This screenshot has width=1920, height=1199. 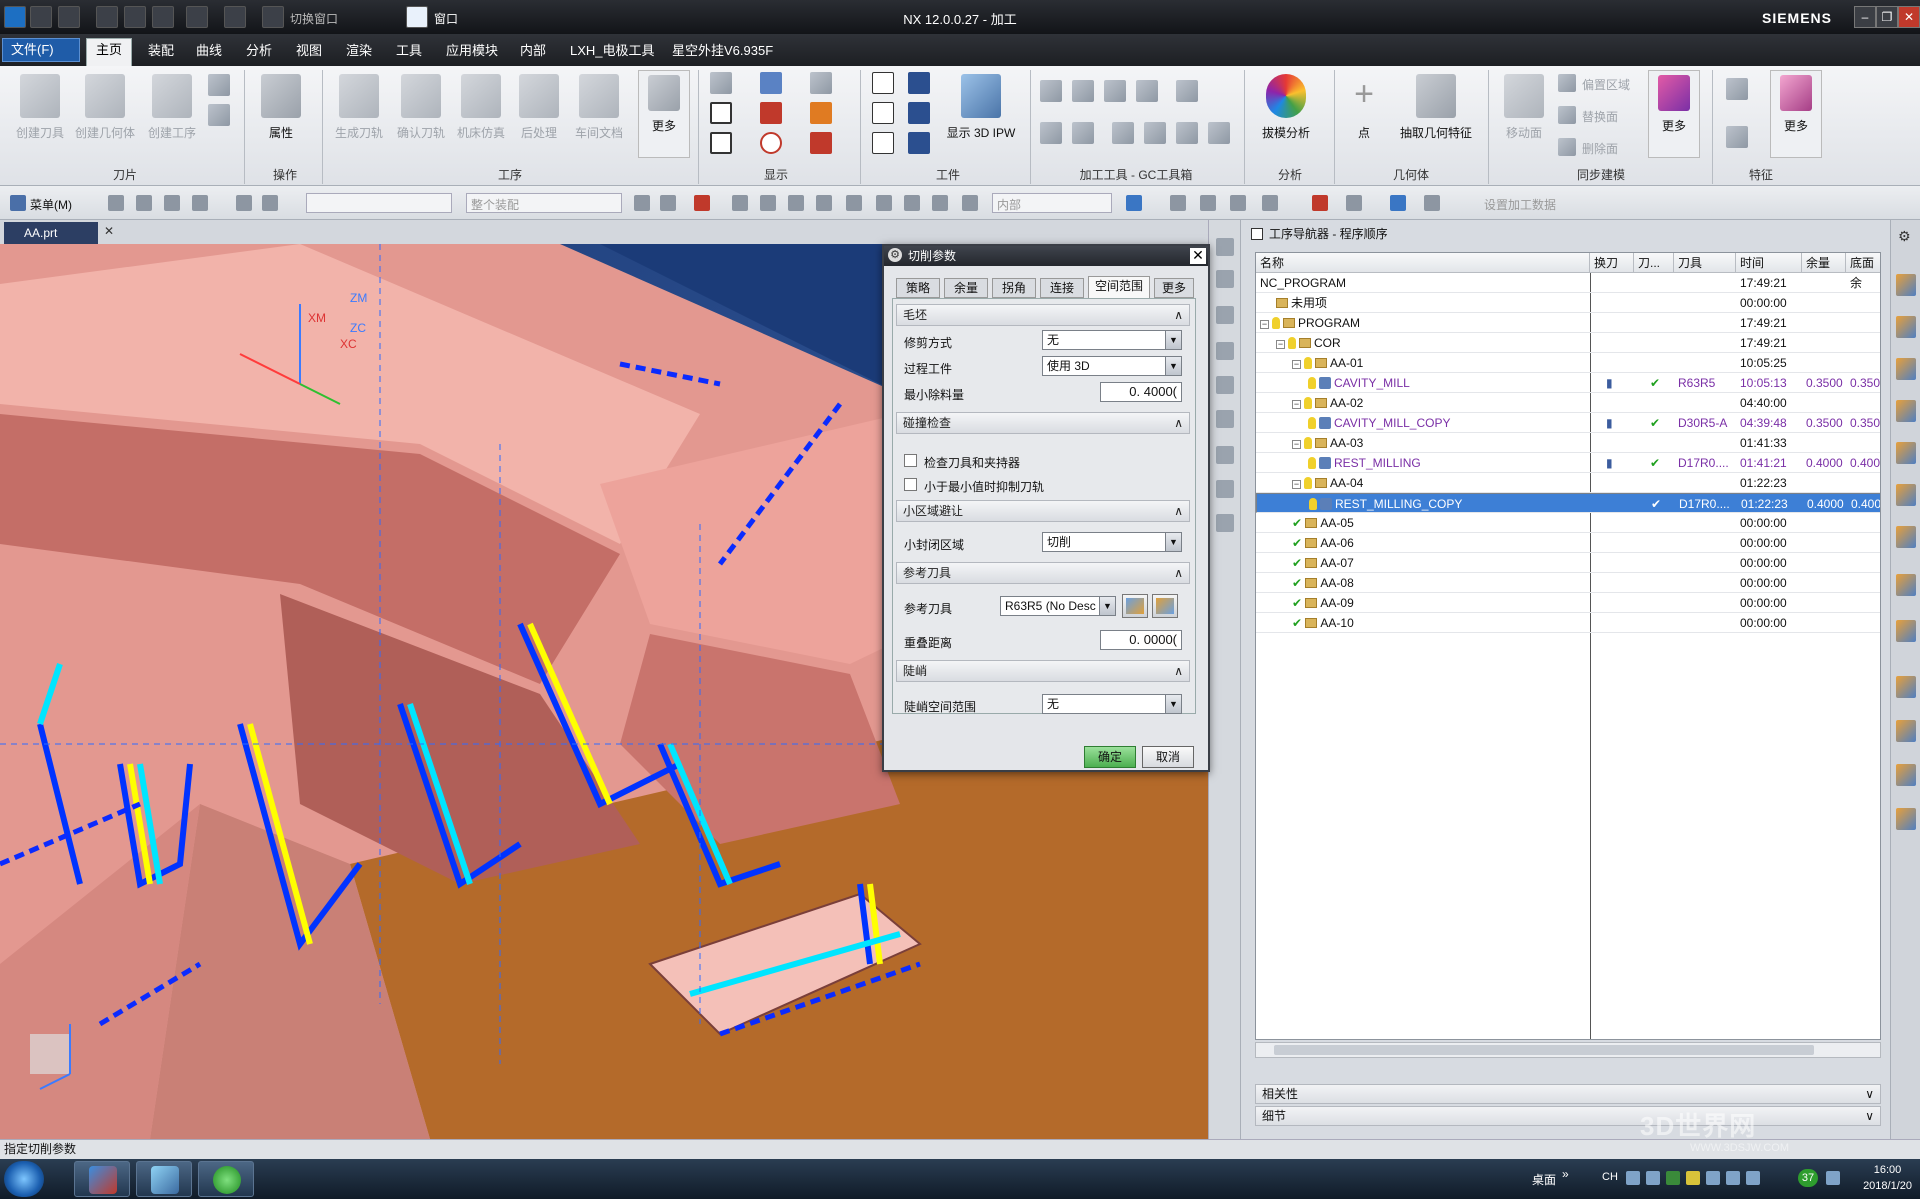 What do you see at coordinates (821, 143) in the screenshot?
I see `display-line-icon` at bounding box center [821, 143].